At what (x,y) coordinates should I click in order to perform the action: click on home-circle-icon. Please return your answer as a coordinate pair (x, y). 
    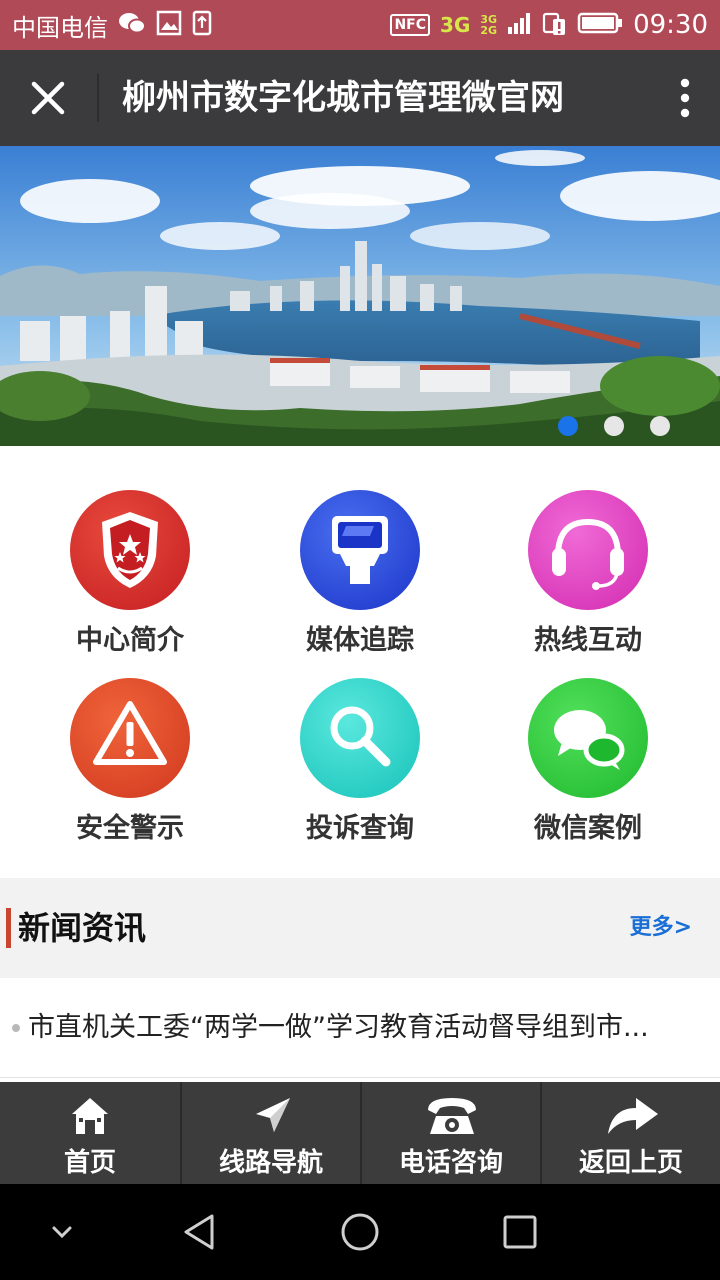
    Looking at the image, I should click on (360, 1232).